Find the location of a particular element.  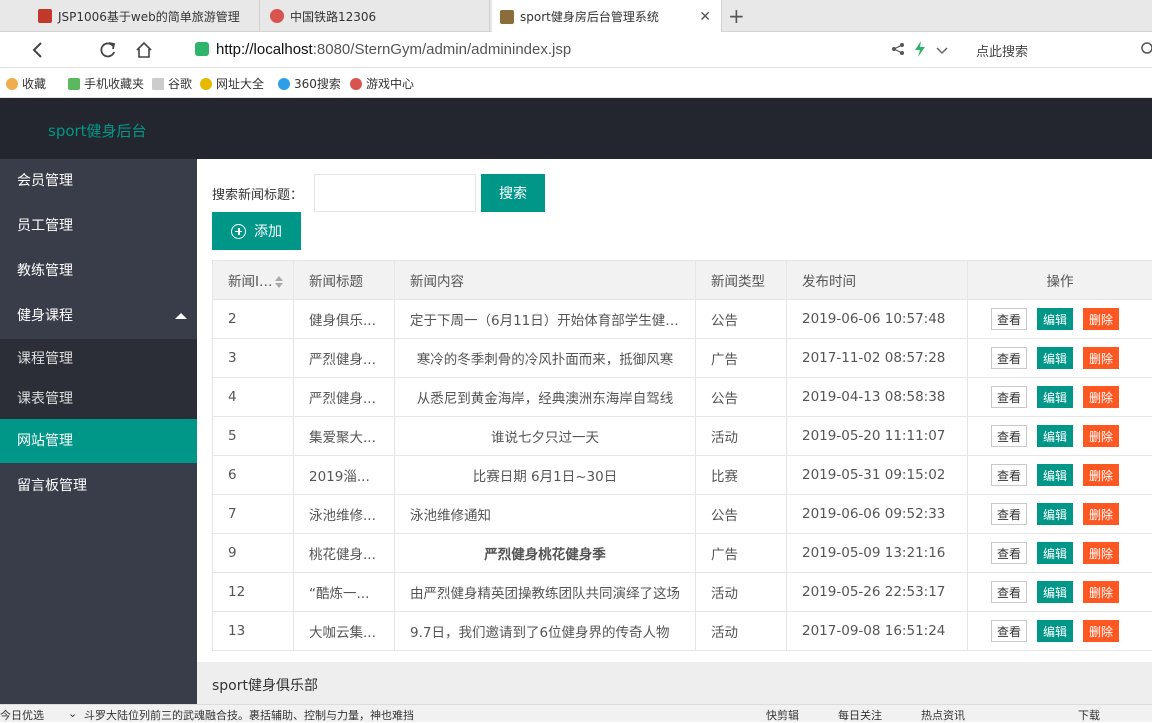

status-hot-news: 热点资讯 is located at coordinates (943, 715).